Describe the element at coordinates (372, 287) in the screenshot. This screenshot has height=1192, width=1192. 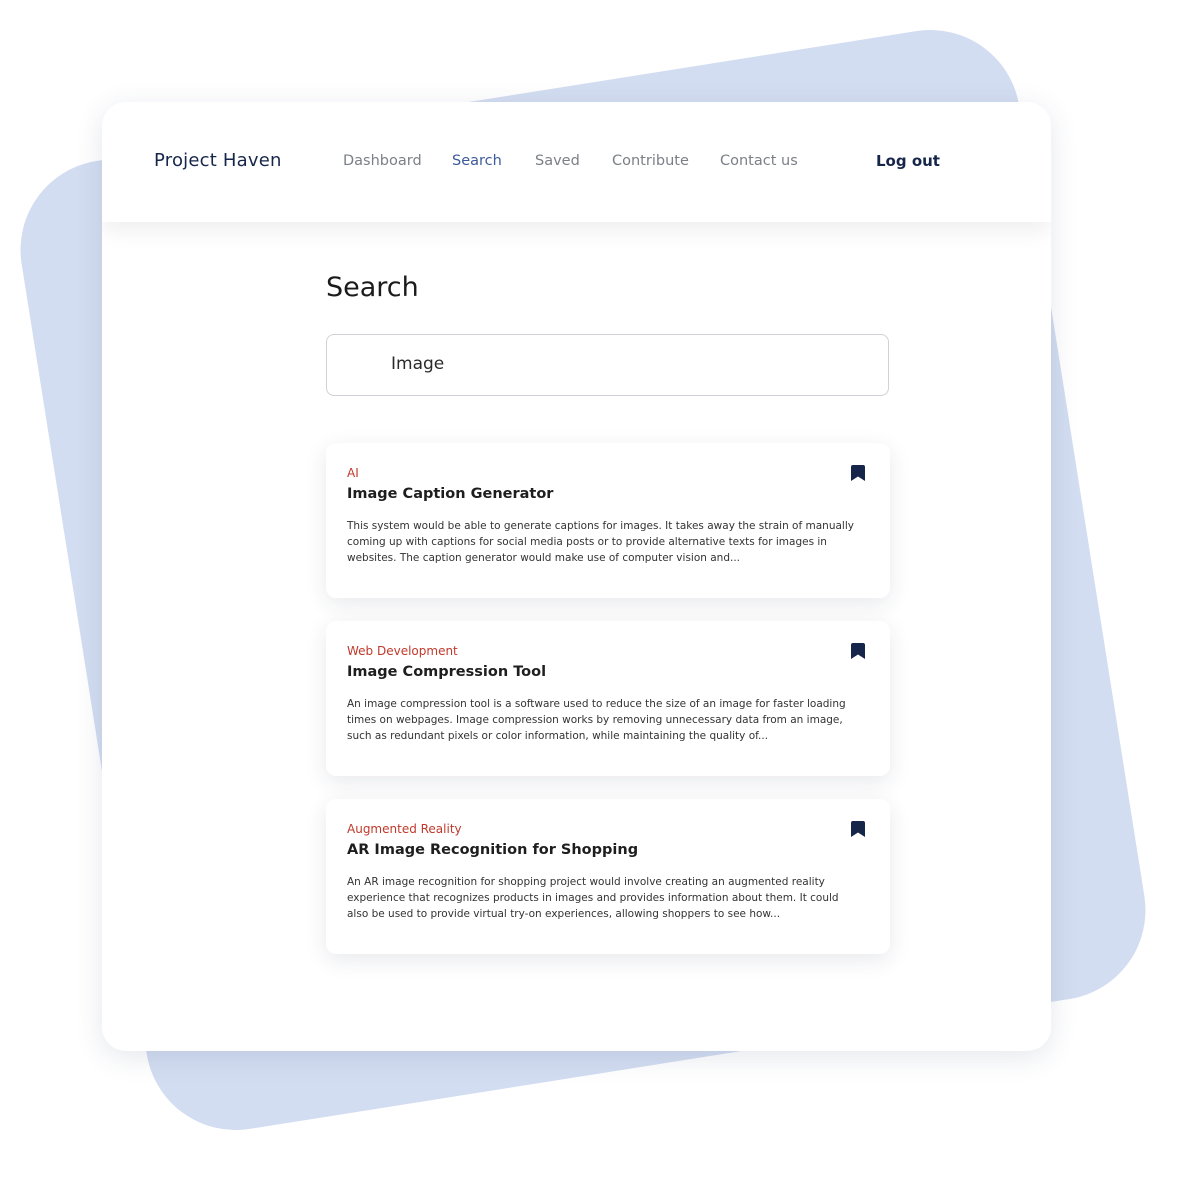
I see `page-title: Search` at that location.